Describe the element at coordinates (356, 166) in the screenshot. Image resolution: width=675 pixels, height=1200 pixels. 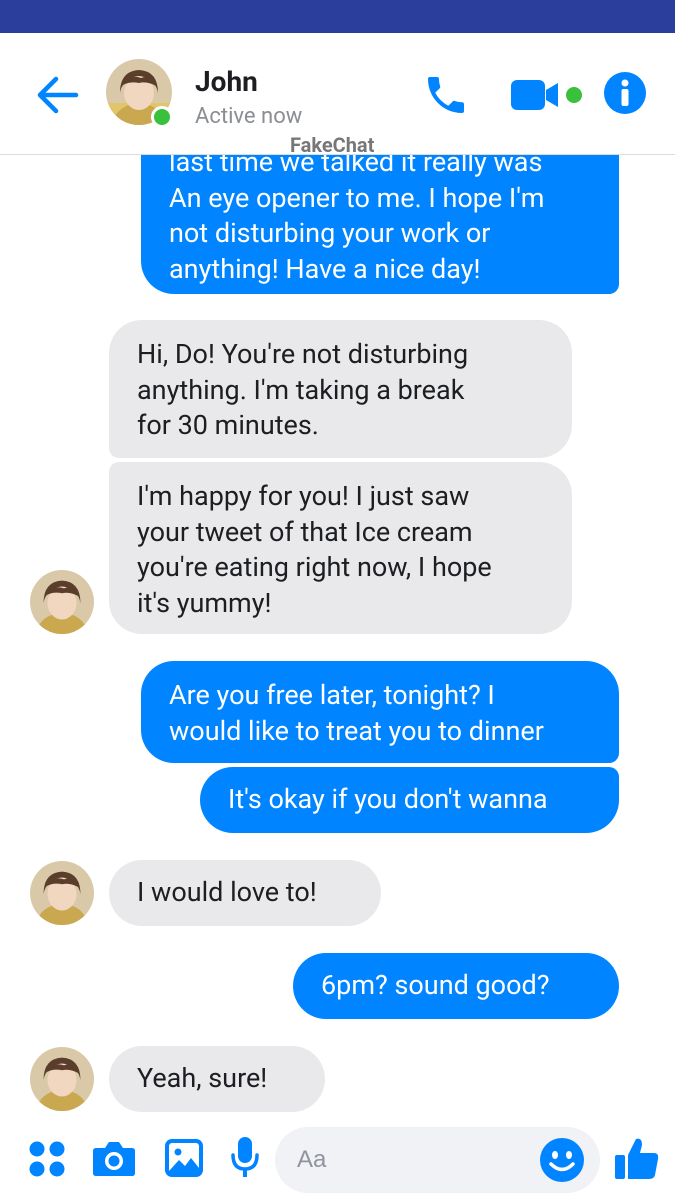
I see `message-line: last time we talked it really was` at that location.